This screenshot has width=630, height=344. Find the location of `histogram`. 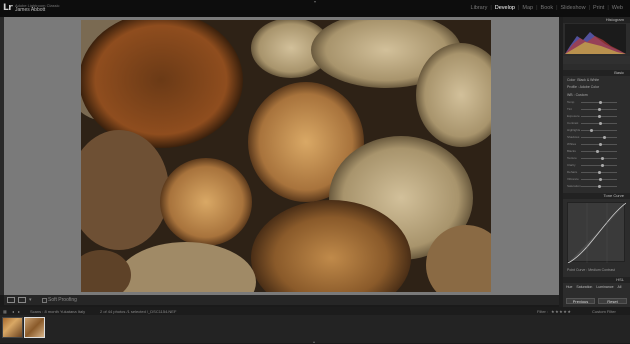

histogram is located at coordinates (595, 39).